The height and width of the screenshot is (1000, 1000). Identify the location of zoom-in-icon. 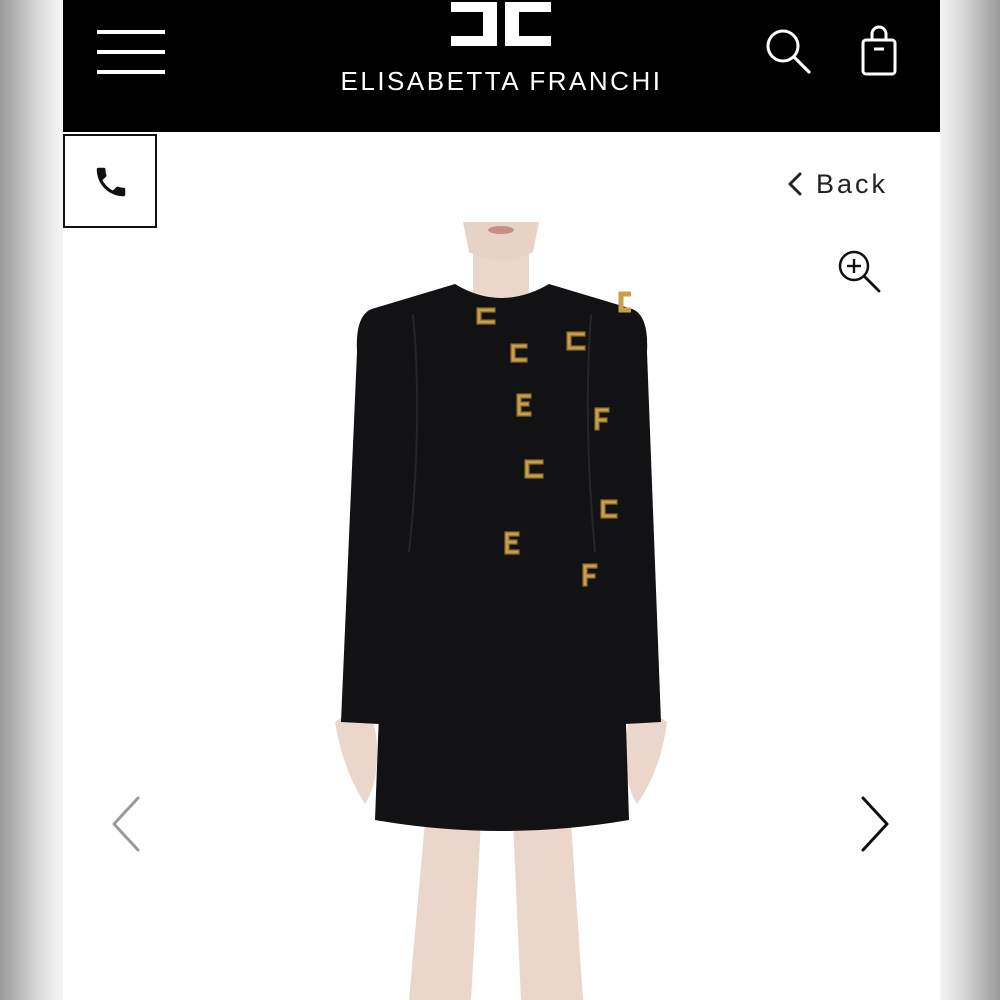
(859, 271).